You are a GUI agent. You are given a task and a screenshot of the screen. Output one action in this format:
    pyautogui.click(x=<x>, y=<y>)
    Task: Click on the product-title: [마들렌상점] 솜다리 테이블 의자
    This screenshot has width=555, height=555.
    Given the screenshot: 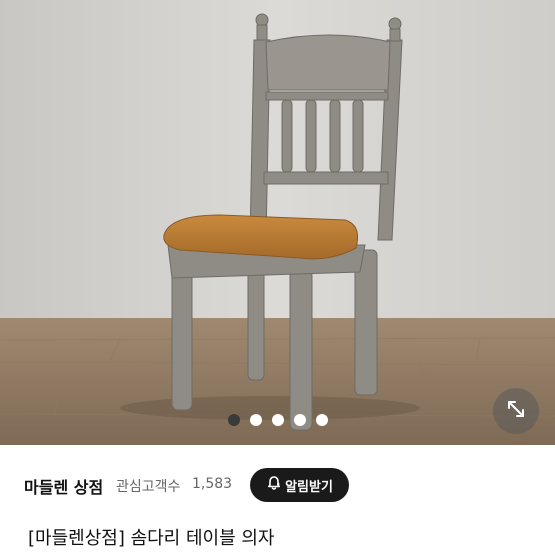 What is the action you would take?
    pyautogui.click(x=151, y=538)
    